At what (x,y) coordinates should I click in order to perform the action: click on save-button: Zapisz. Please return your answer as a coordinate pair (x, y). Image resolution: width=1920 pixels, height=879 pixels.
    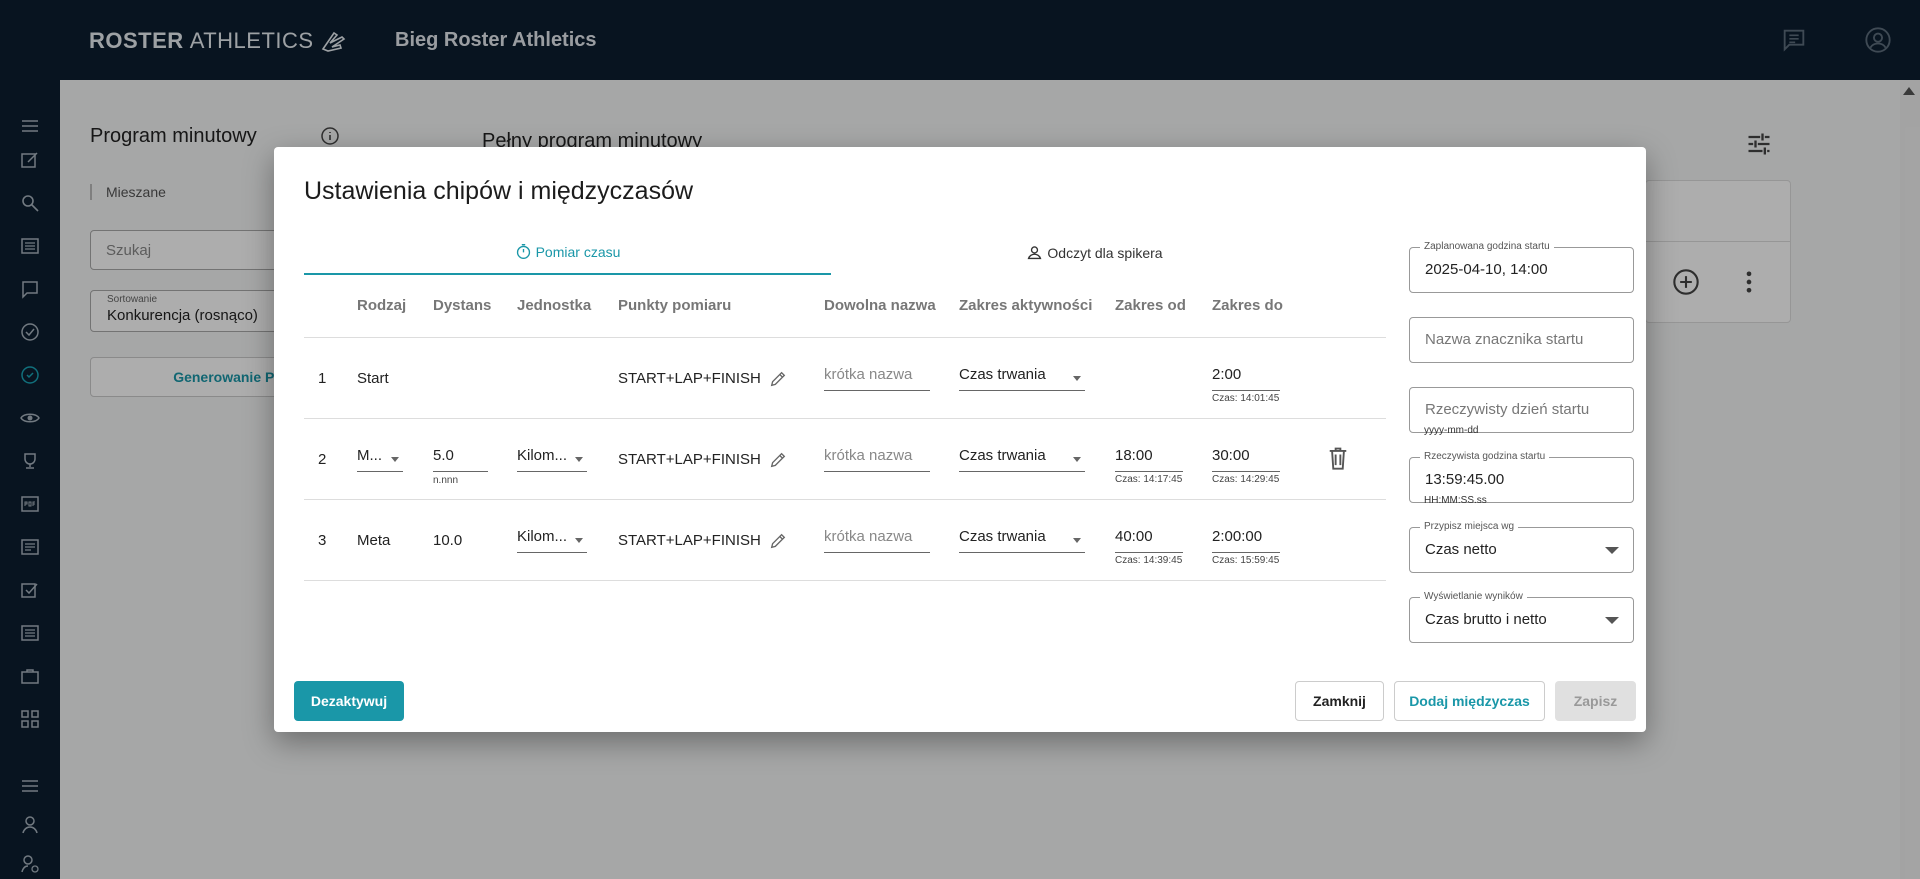
    Looking at the image, I should click on (1595, 701).